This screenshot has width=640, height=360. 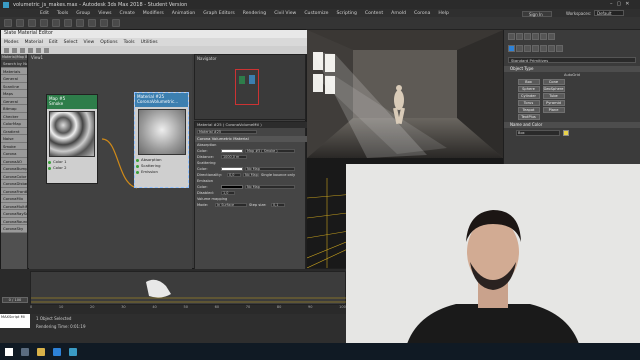 I want to click on primitives-dropdown: Standard Primitives, so click(x=572, y=60).